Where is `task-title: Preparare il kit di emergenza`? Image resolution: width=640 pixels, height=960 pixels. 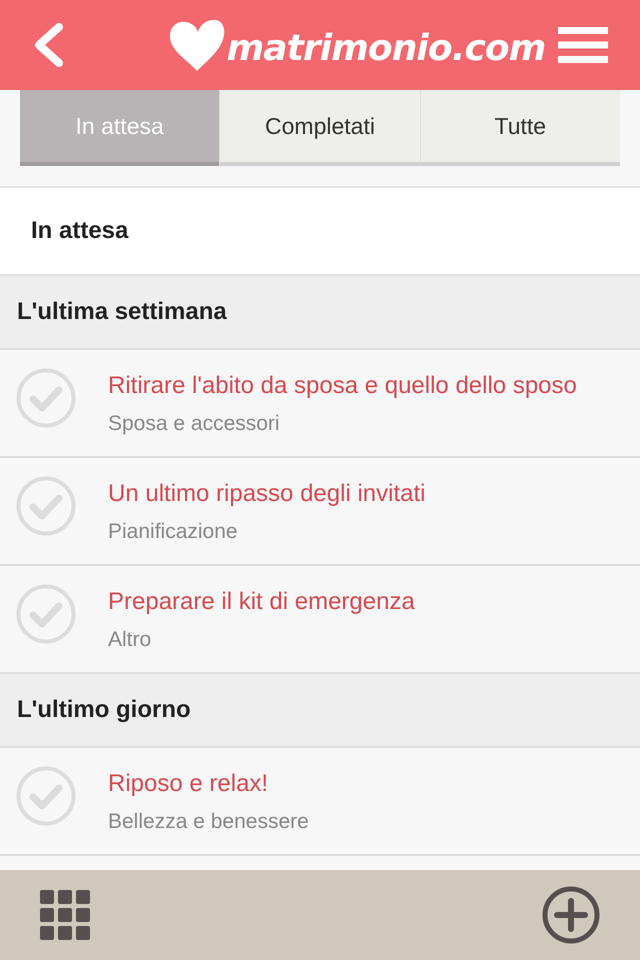 task-title: Preparare il kit di emergenza is located at coordinates (261, 602).